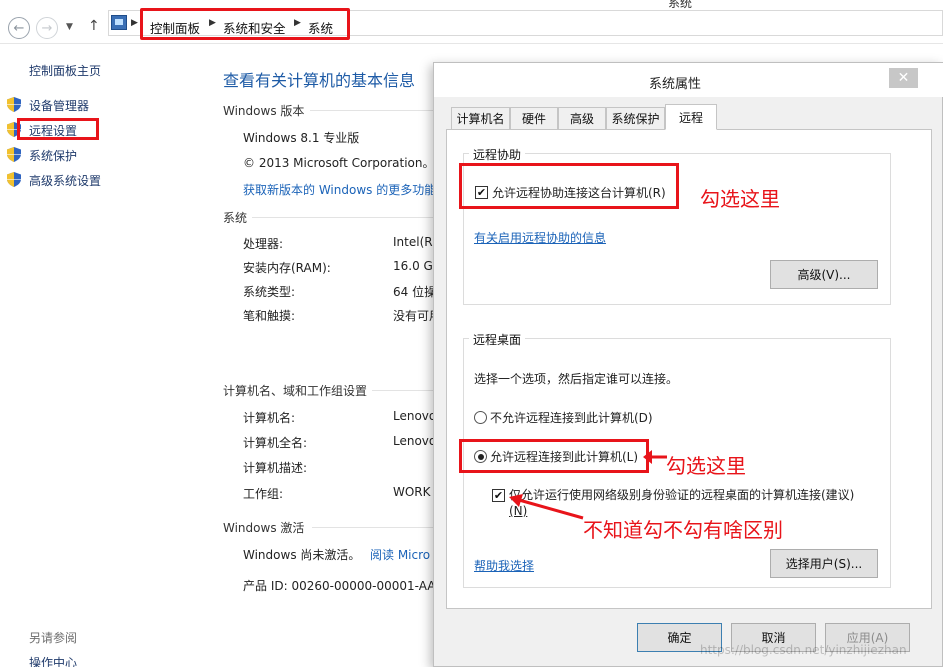 The width and height of the screenshot is (943, 667). Describe the element at coordinates (471, 22) in the screenshot. I see `title-address-bar: 系统 ← → ▼ ↑ ▶ ▶ ▶ 控制面板 系统和安全 系统` at that location.